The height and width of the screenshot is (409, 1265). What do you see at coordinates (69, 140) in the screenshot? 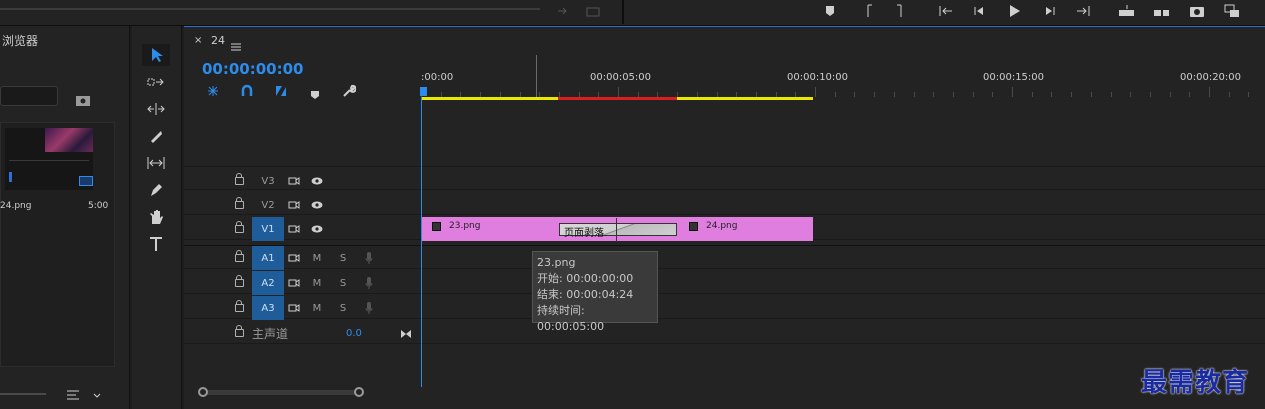
I see `thumbnail-image` at bounding box center [69, 140].